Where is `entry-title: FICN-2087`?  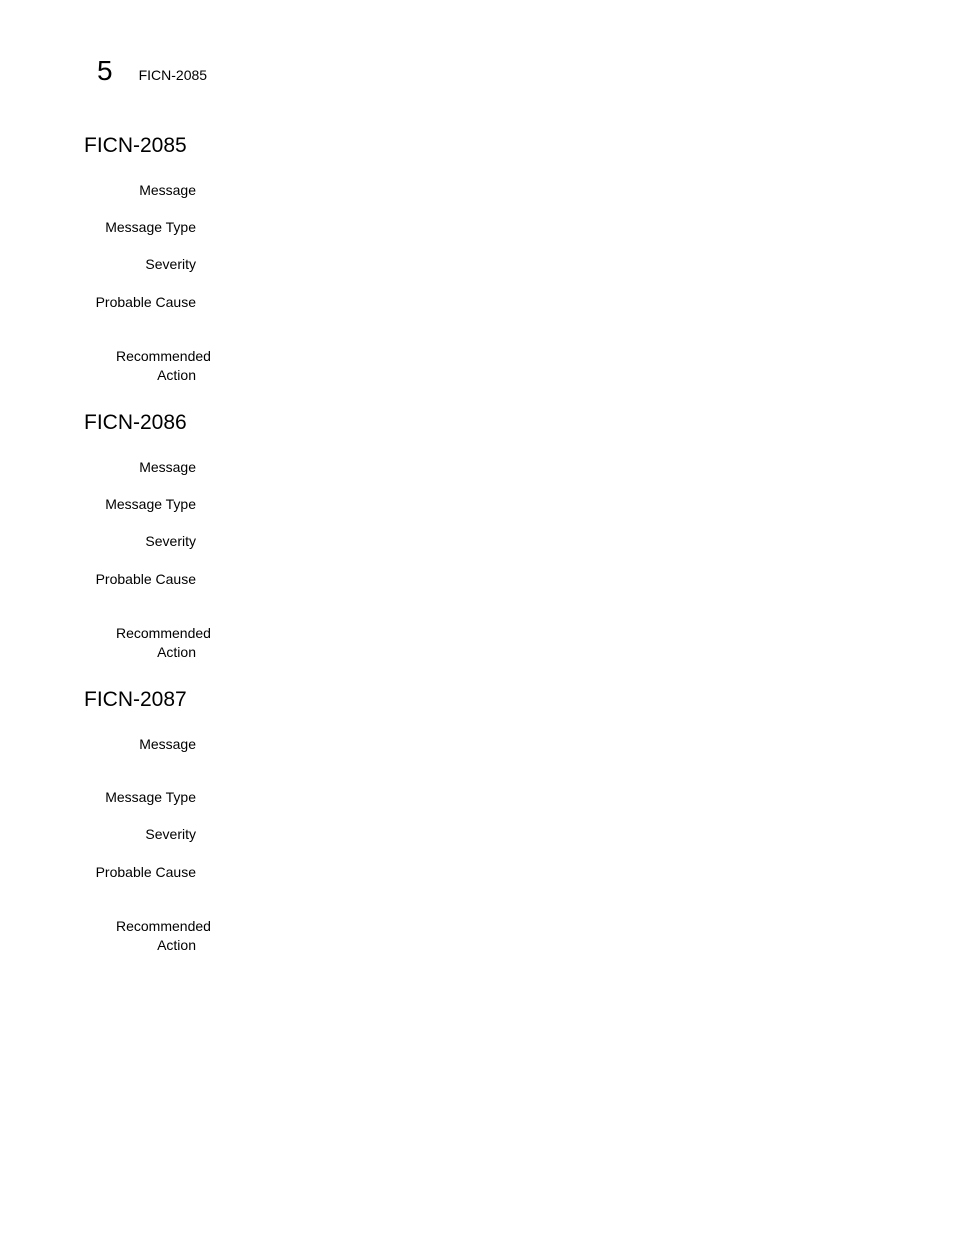
entry-title: FICN-2087 is located at coordinates (135, 699).